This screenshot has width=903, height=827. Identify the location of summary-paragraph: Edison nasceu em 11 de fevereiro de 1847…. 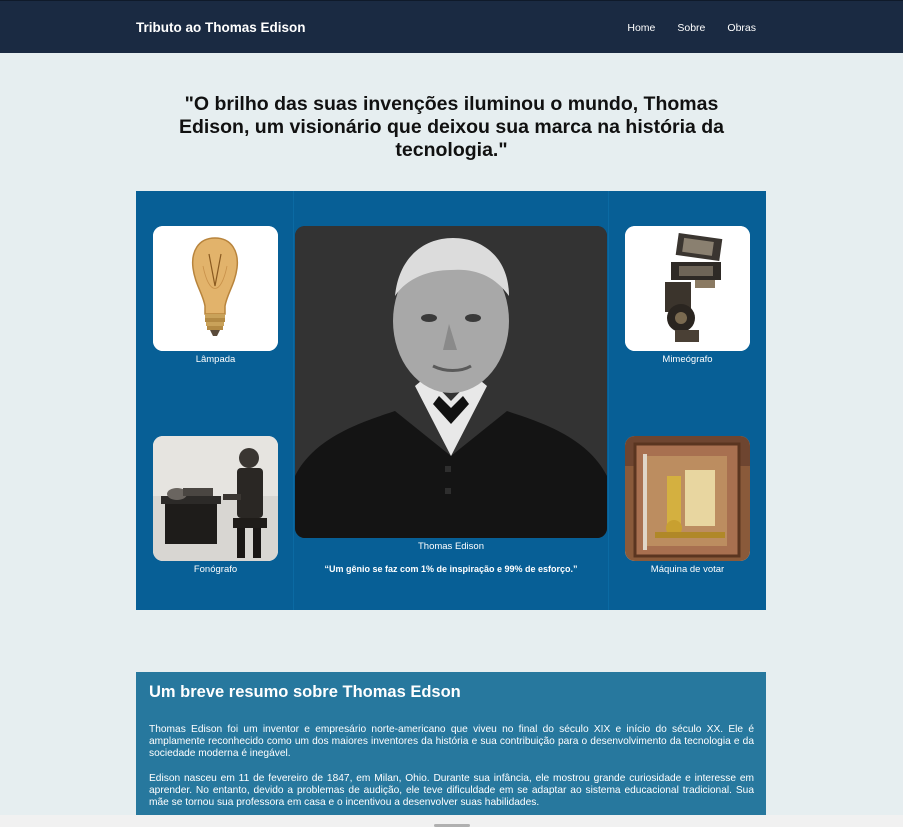
(451, 790).